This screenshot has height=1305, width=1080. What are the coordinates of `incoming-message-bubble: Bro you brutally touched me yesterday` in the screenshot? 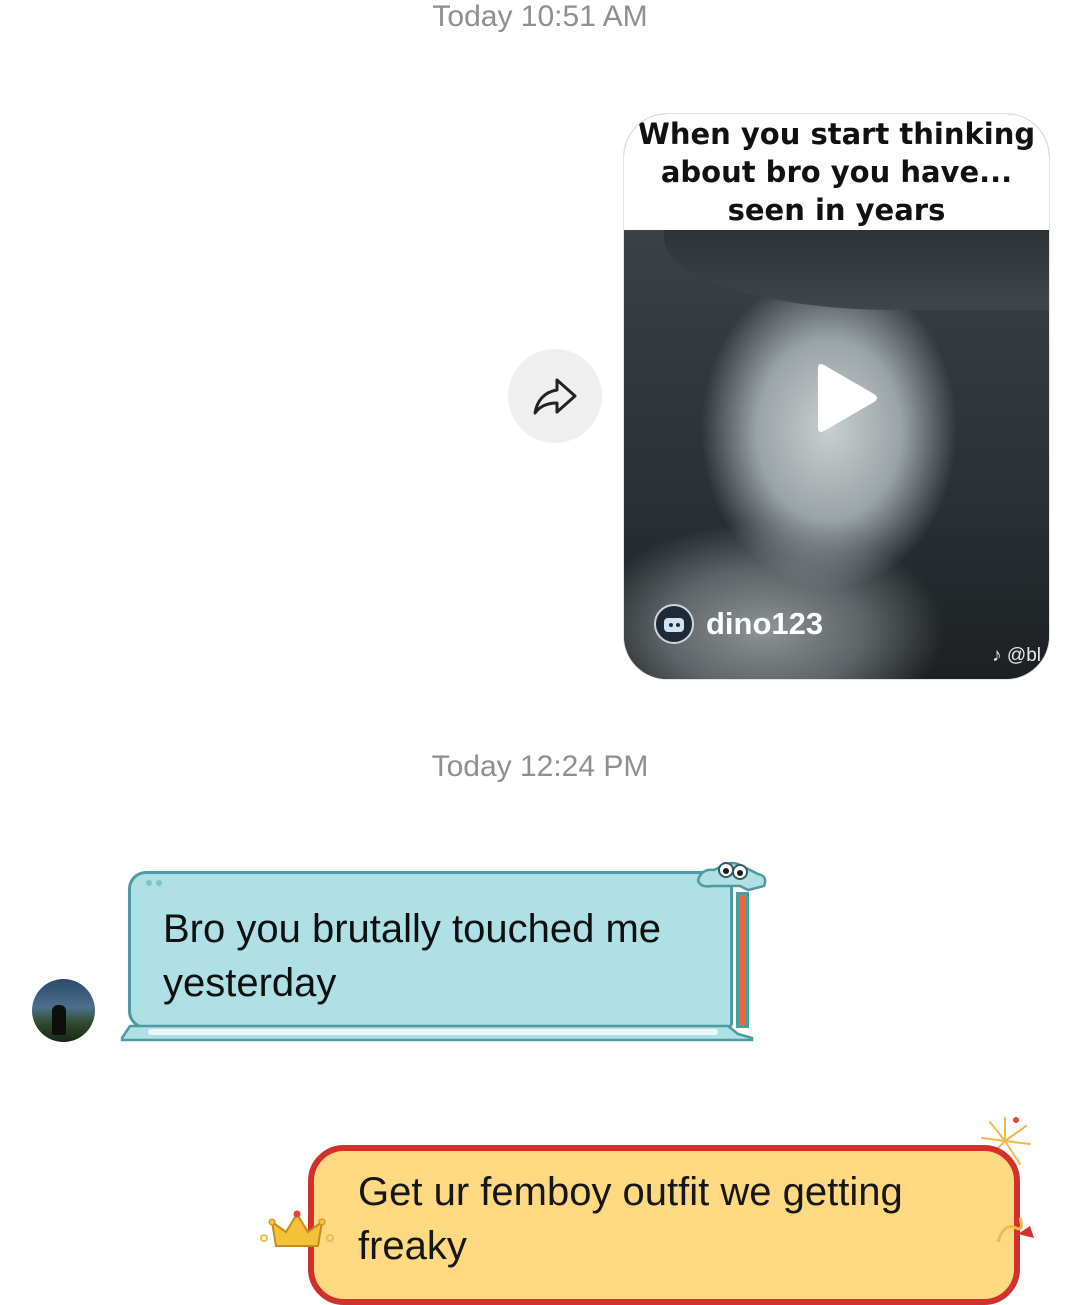 It's located at (430, 950).